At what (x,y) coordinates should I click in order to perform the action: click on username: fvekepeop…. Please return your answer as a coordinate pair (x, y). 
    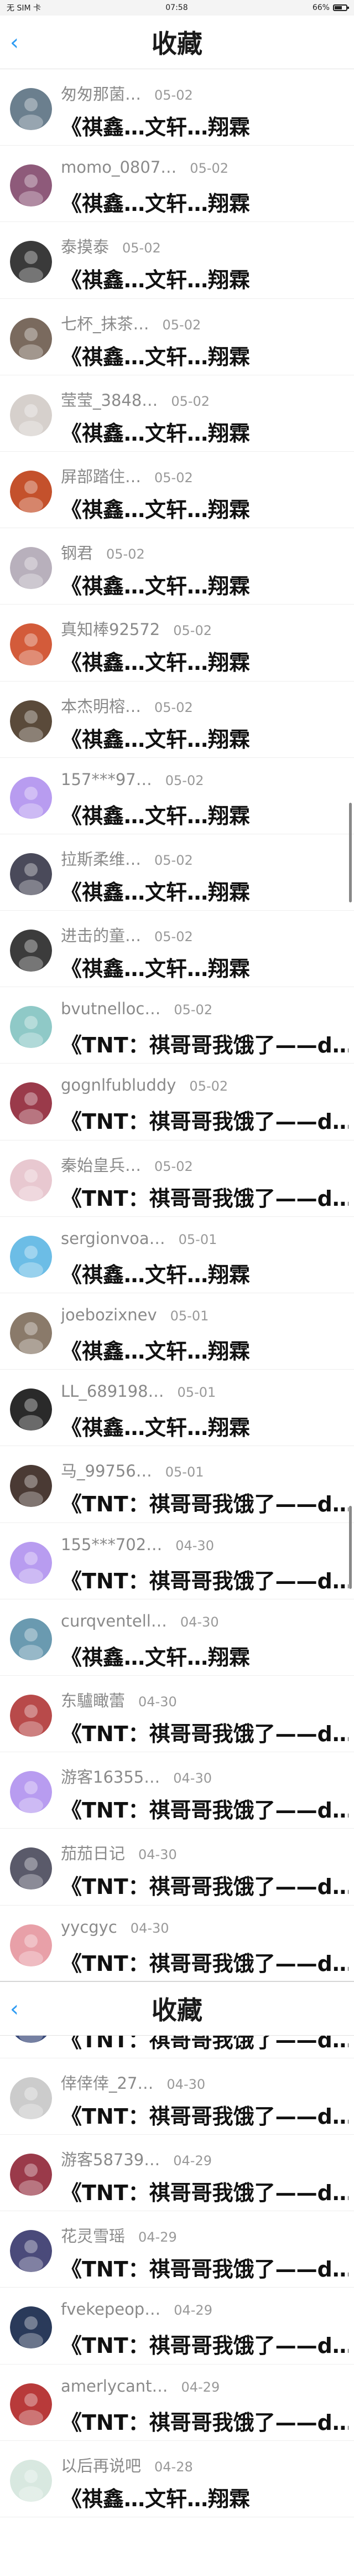
    Looking at the image, I should click on (110, 2309).